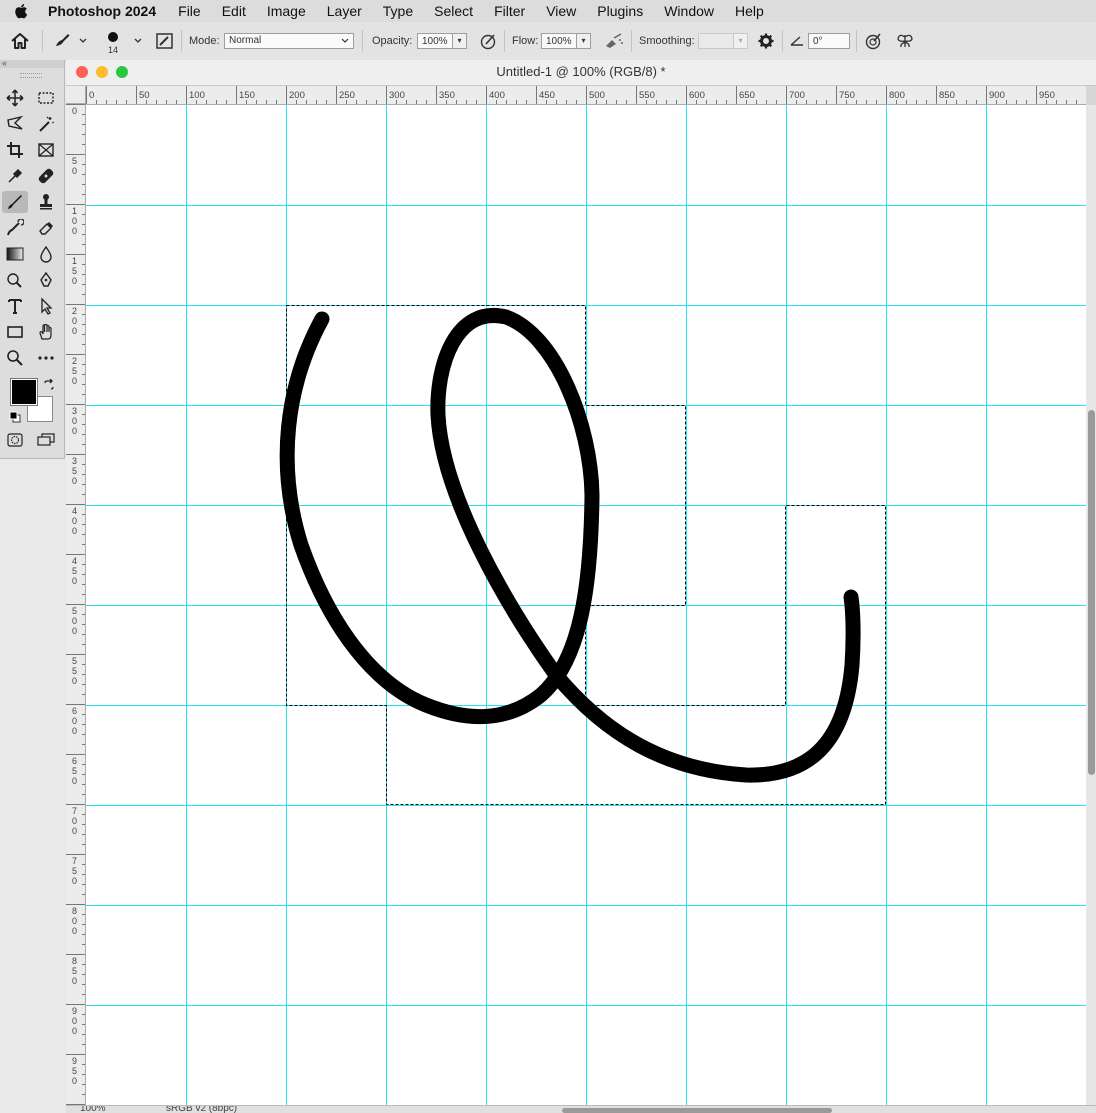 This screenshot has height=1113, width=1096. What do you see at coordinates (46, 176) in the screenshot?
I see `healing-brush-icon` at bounding box center [46, 176].